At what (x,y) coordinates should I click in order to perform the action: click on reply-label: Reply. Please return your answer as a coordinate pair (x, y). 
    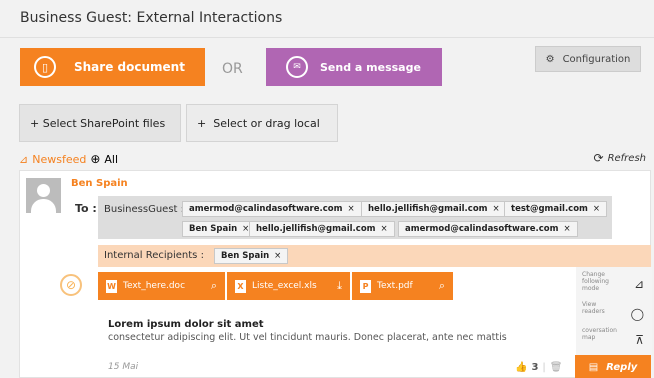
    Looking at the image, I should click on (622, 367).